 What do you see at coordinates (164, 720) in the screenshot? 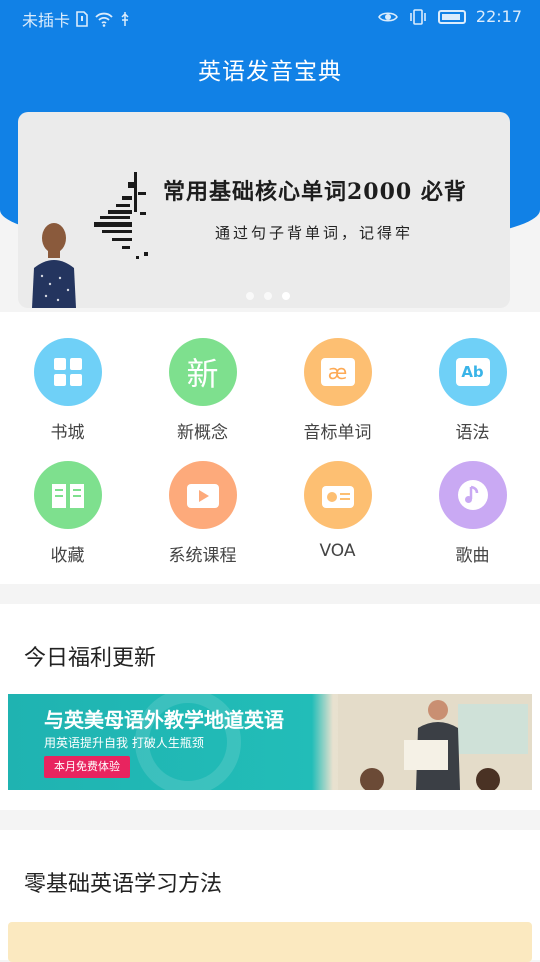
I see `ad-title: 与英美母语外教学地道英语` at bounding box center [164, 720].